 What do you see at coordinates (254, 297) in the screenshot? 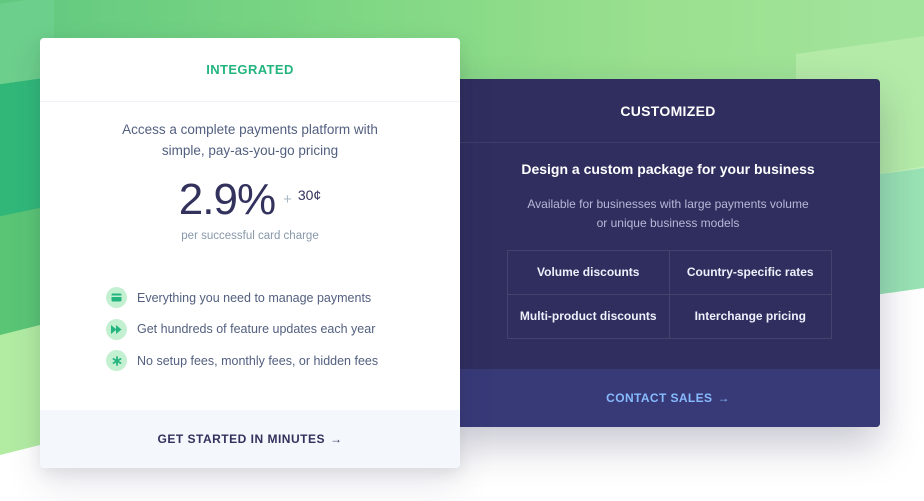
I see `benefit-label: Everything you need to manage payments` at bounding box center [254, 297].